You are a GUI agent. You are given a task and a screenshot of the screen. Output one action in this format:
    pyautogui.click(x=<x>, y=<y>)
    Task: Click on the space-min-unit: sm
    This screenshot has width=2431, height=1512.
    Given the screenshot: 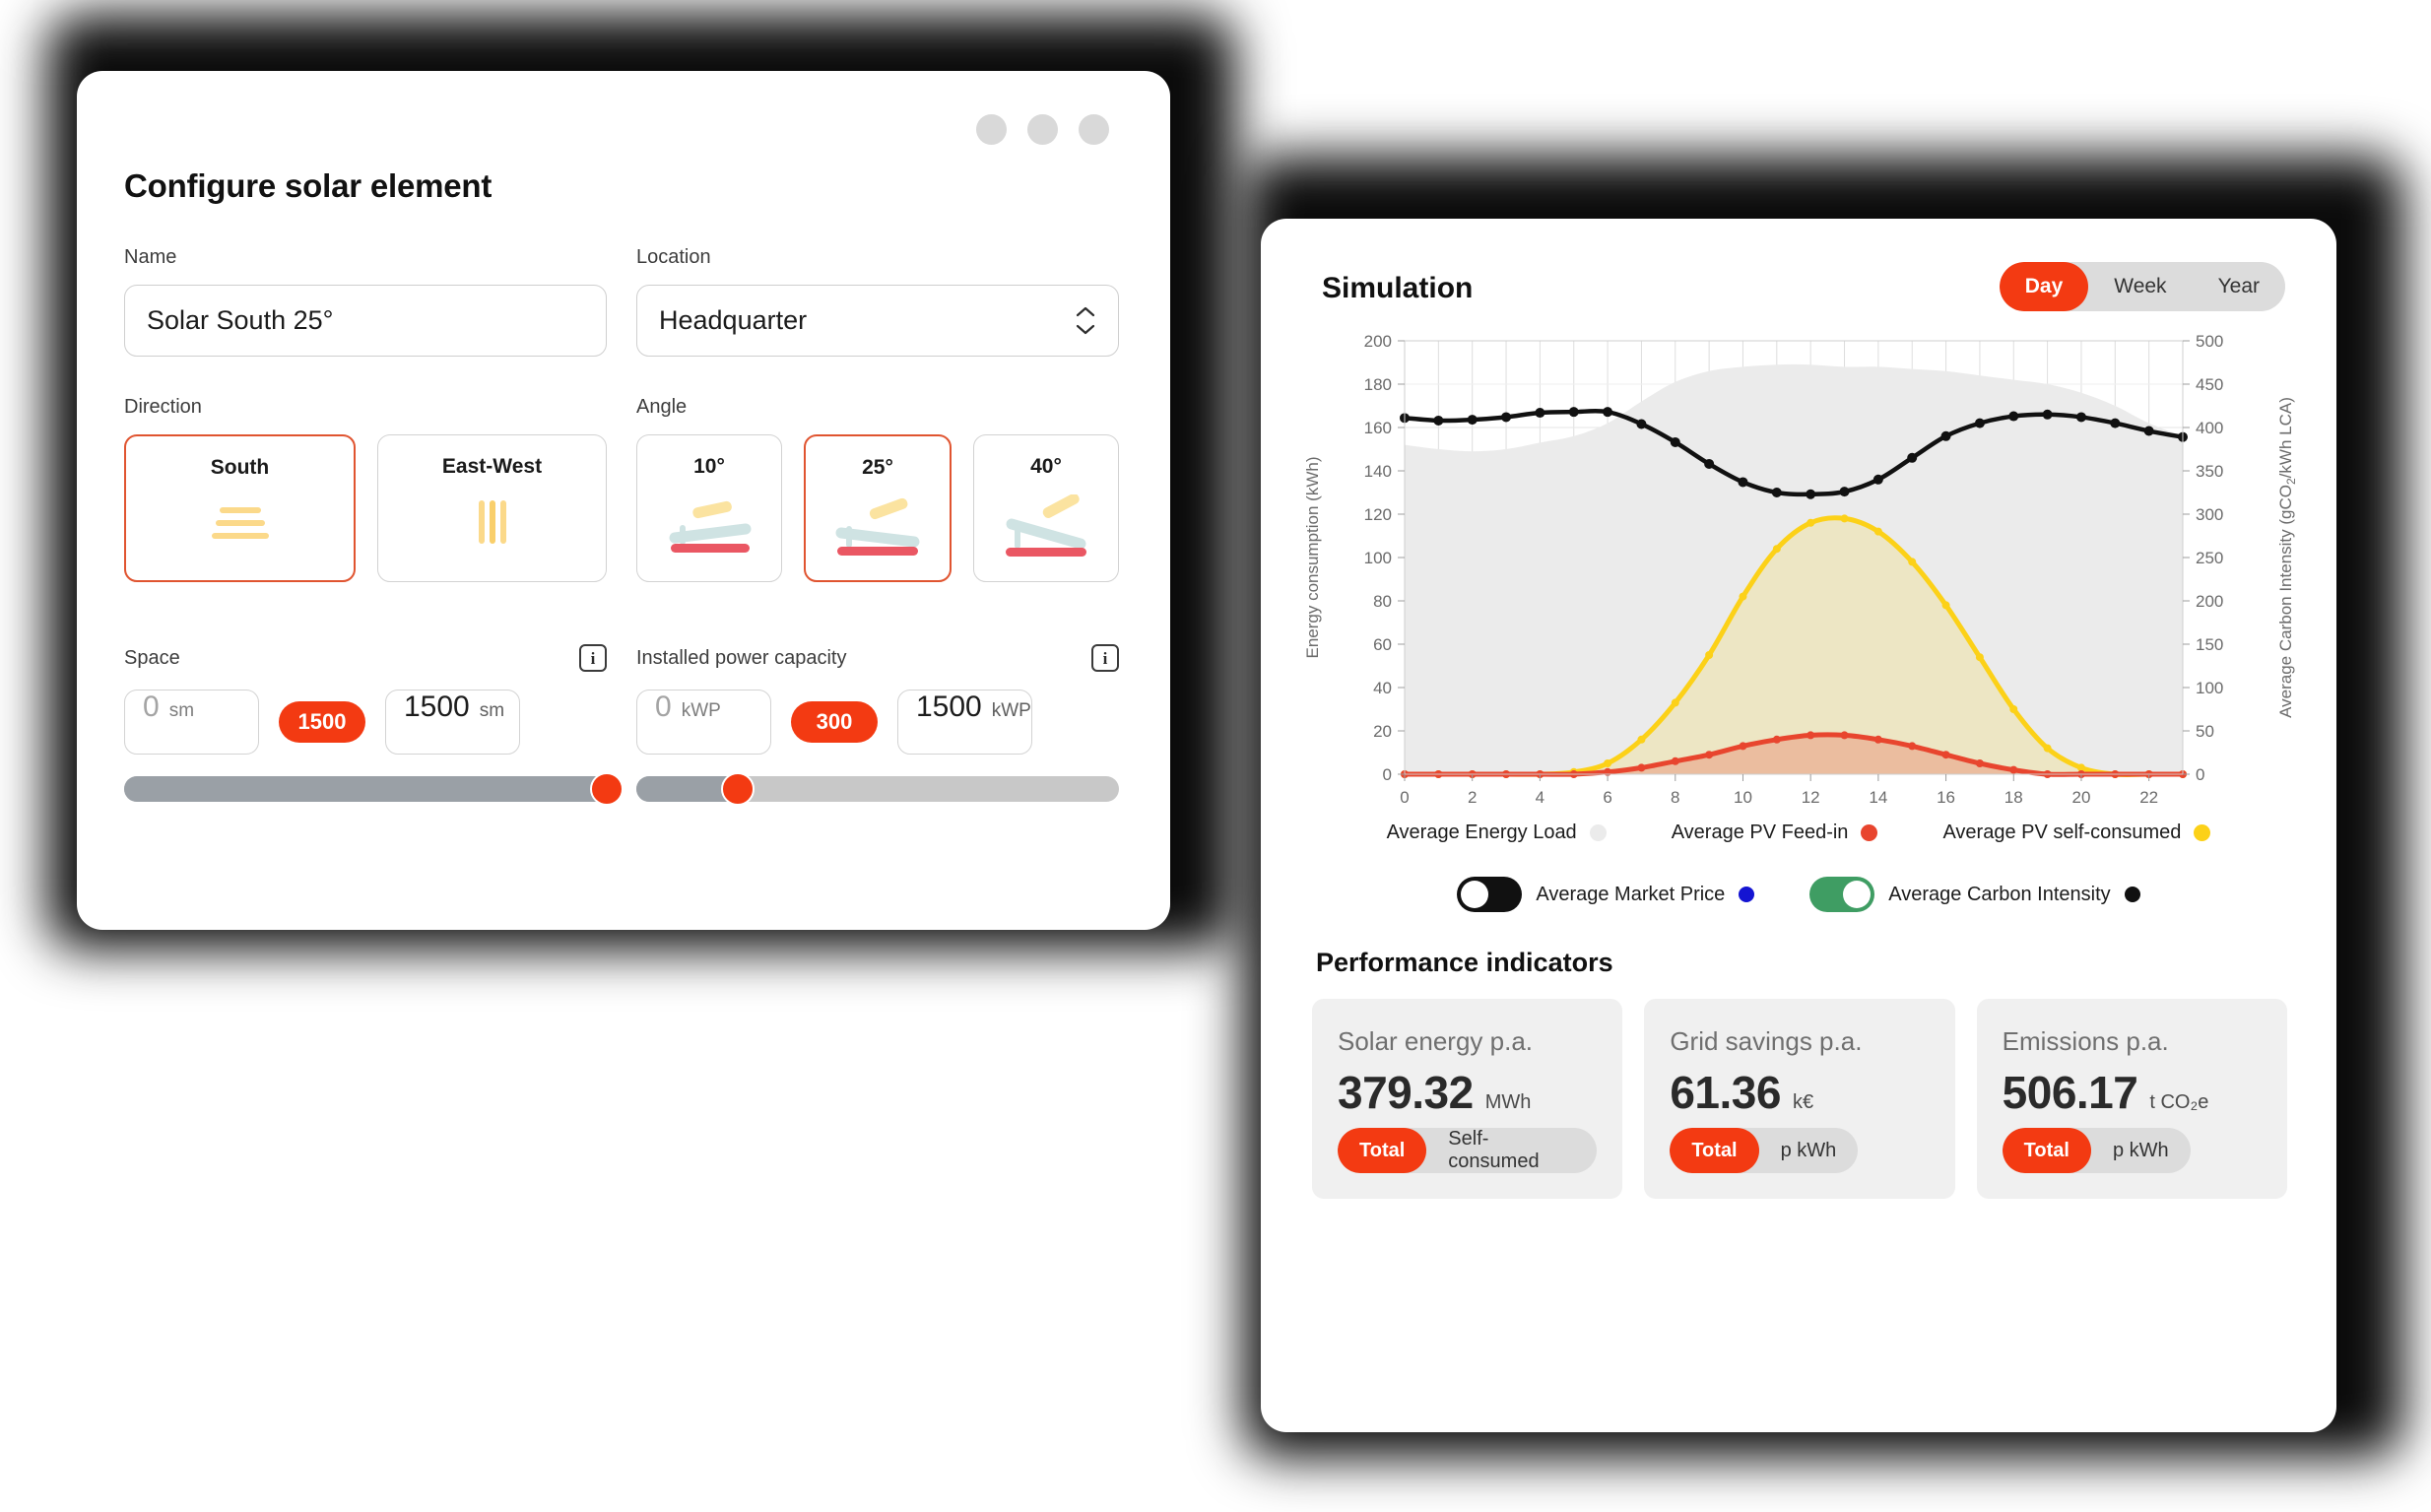 What is the action you would take?
    pyautogui.click(x=181, y=710)
    